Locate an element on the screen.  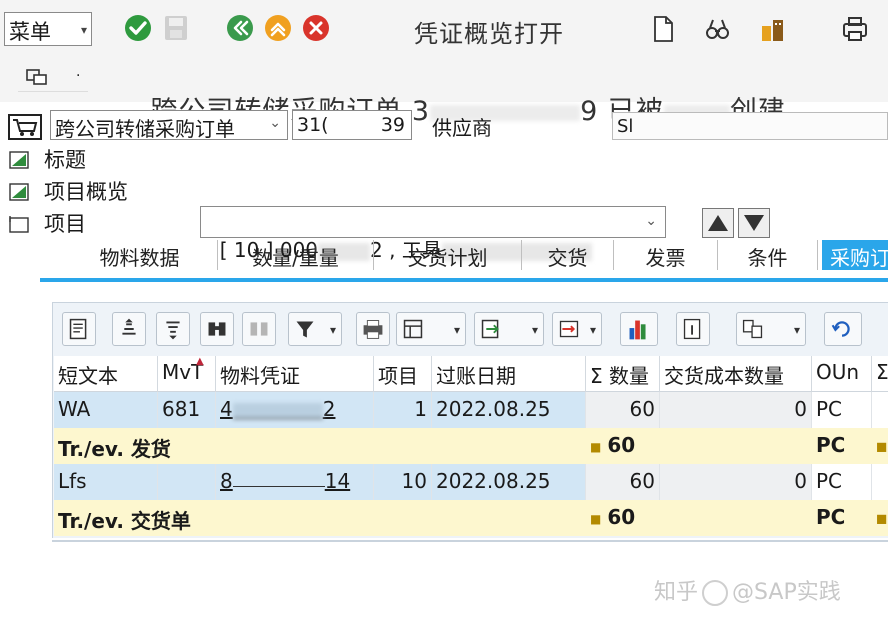
check-icon is located at coordinates (138, 28).